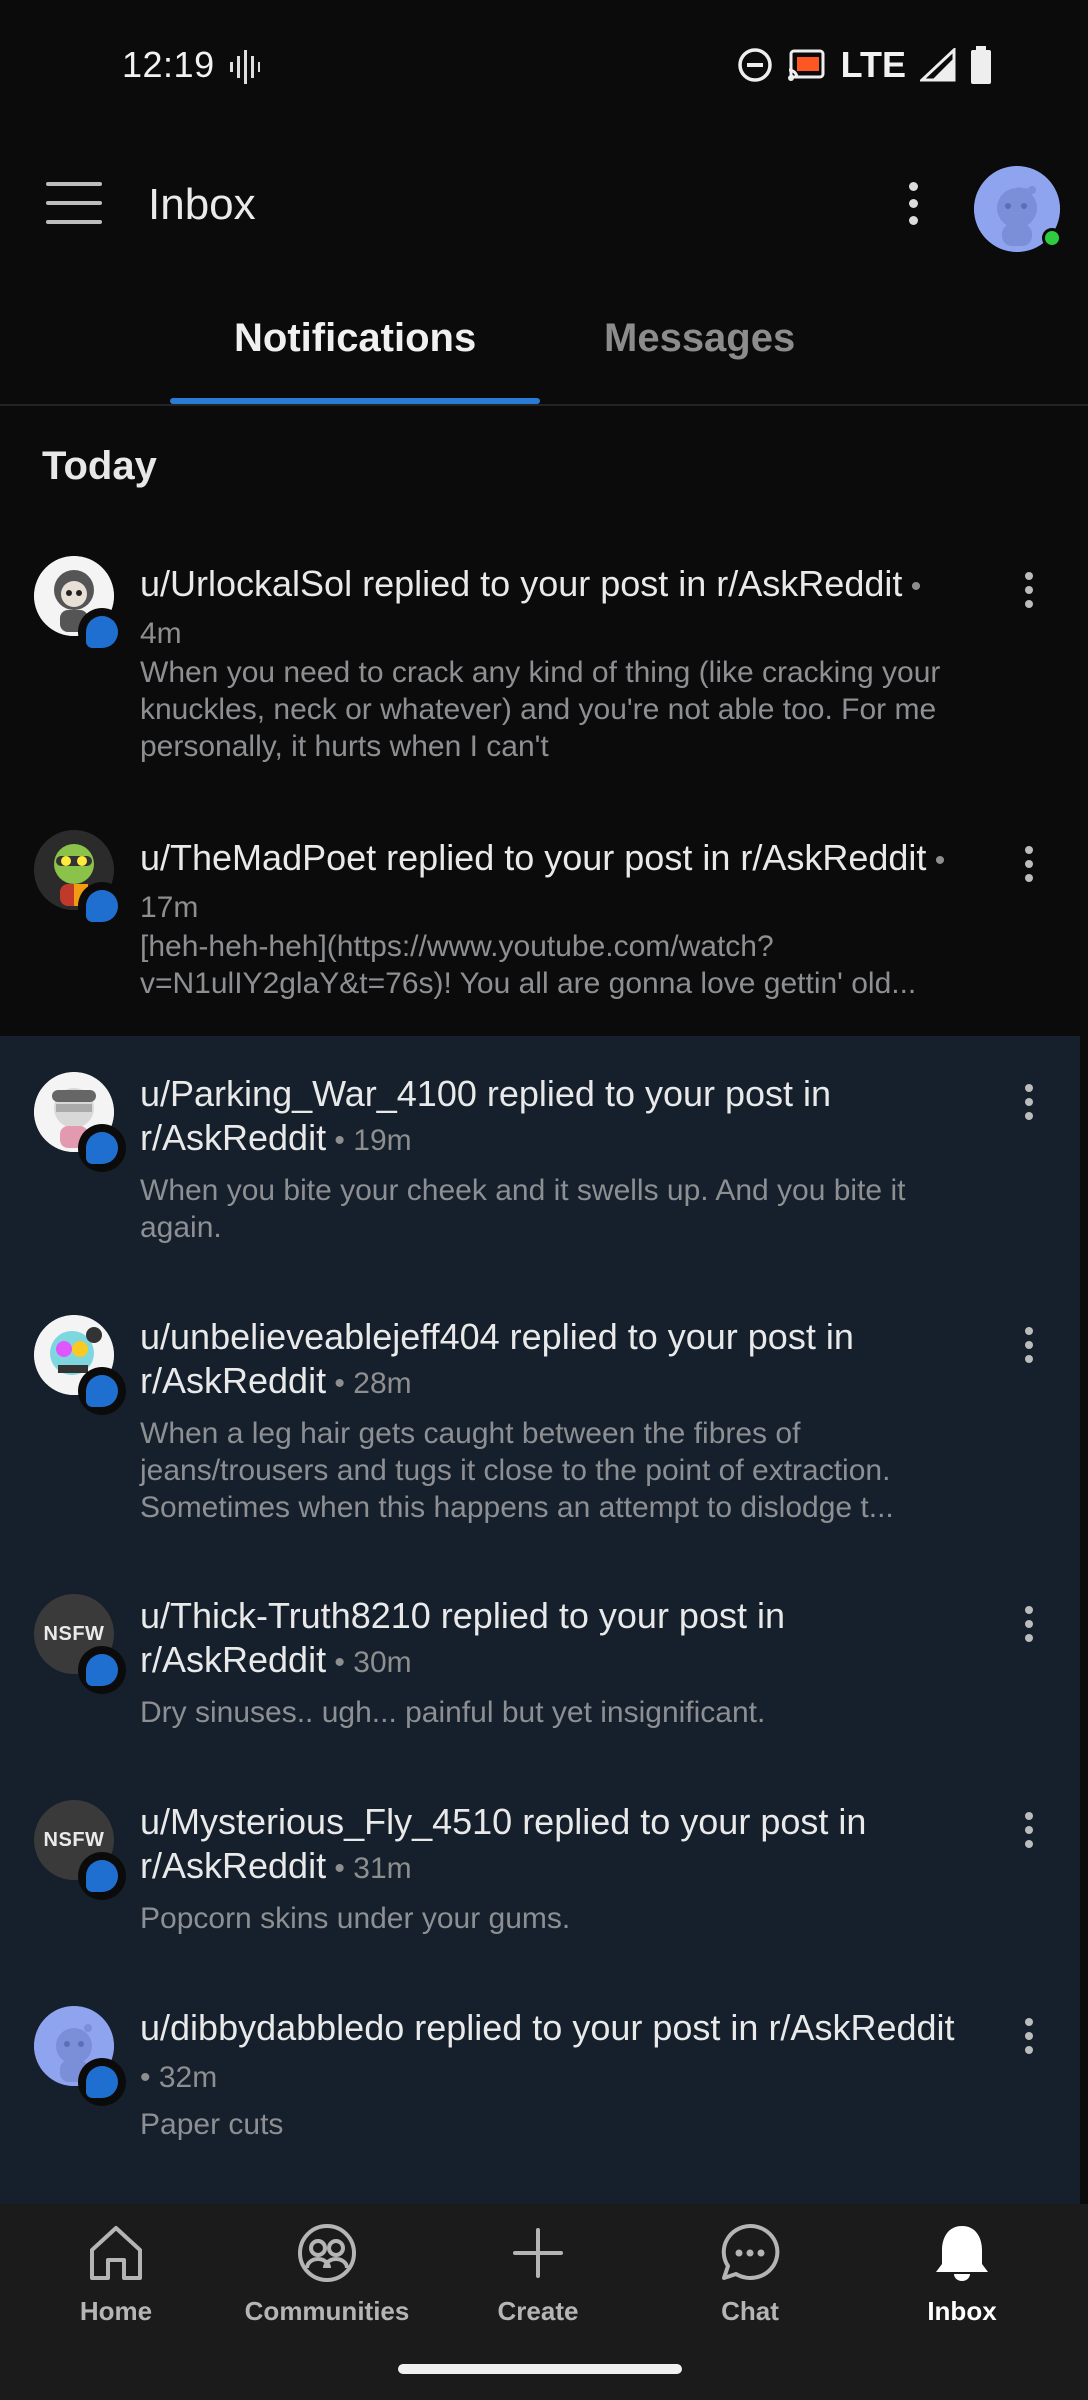 This screenshot has height=2400, width=1088. Describe the element at coordinates (355, 1918) in the screenshot. I see `notification-body: Popcorn skins under your gums.` at that location.